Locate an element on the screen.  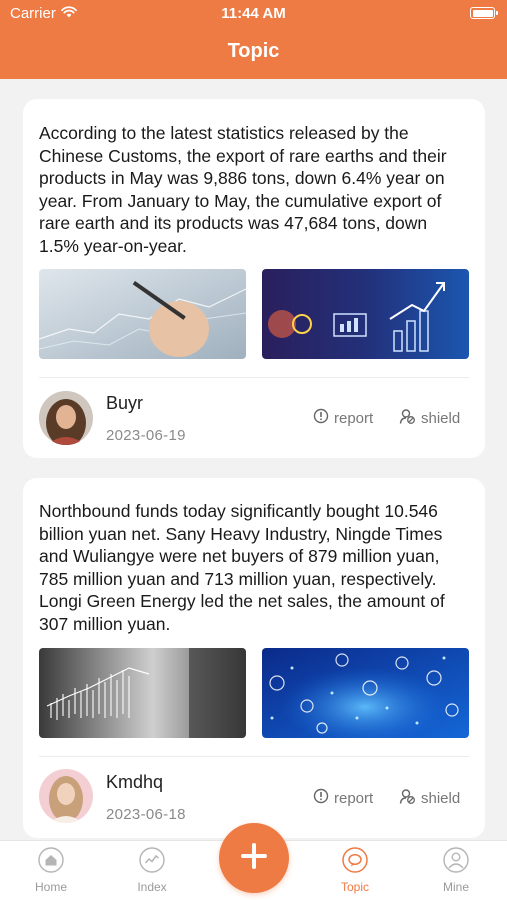
plus-icon is located at coordinates (254, 858).